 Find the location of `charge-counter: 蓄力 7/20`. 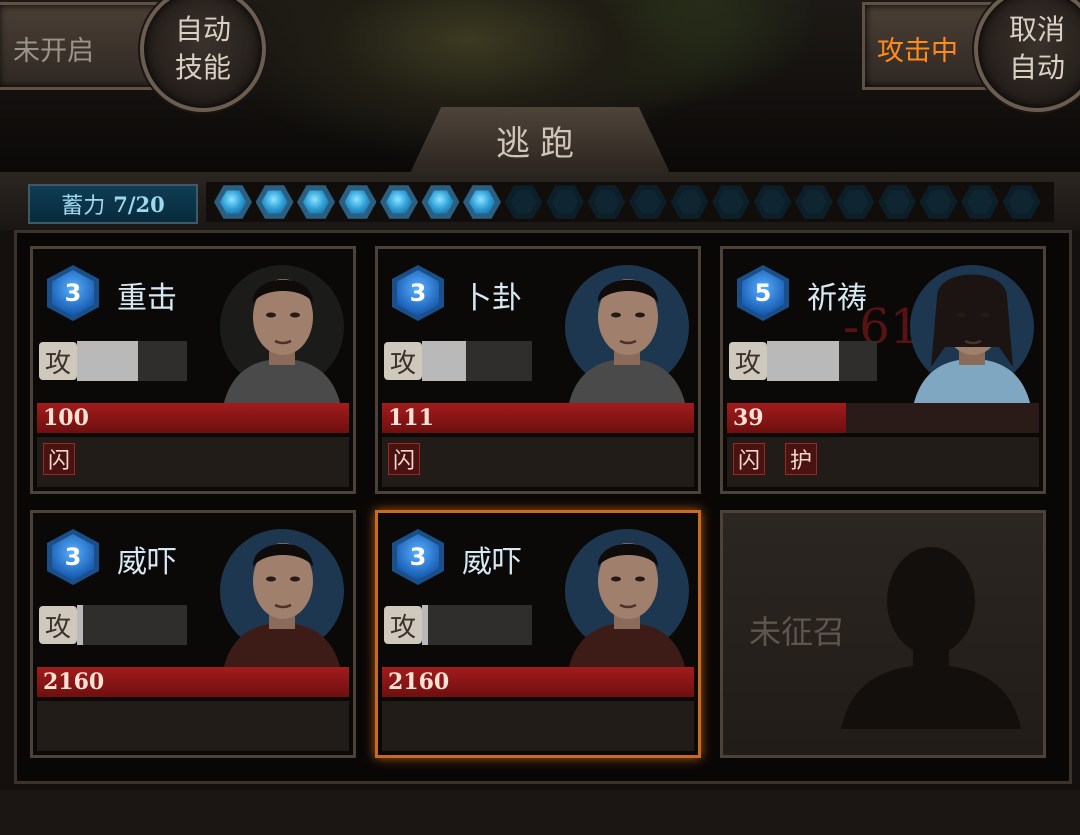

charge-counter: 蓄力 7/20 is located at coordinates (113, 204).